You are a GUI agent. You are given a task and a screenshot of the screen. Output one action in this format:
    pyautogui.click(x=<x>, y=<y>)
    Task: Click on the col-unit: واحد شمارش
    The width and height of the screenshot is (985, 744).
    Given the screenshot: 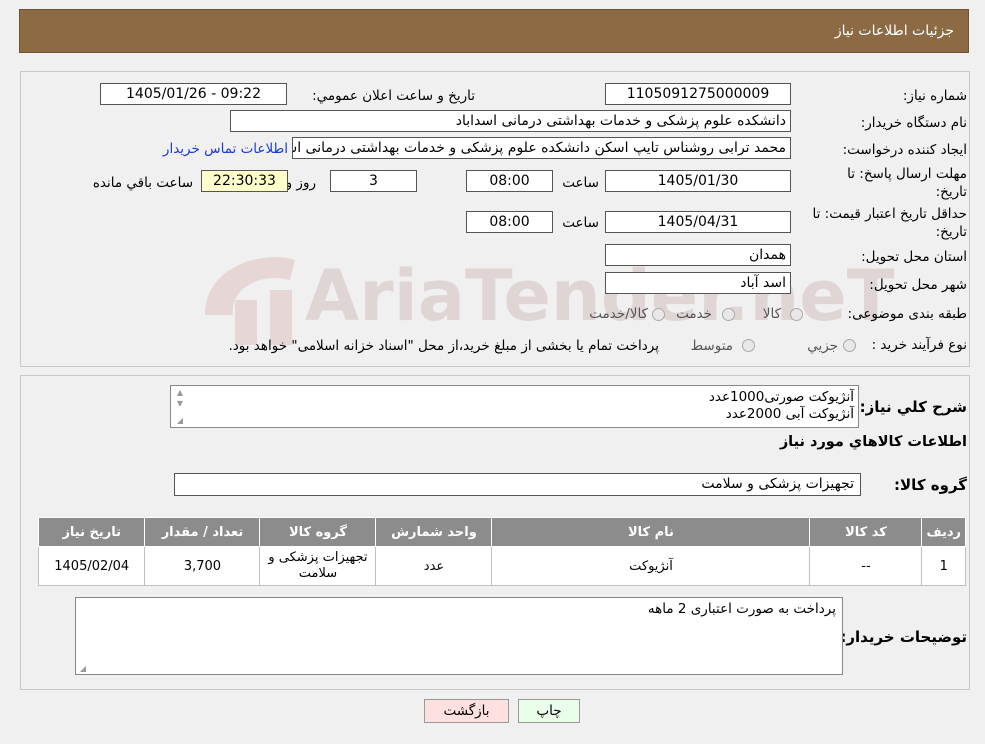 What is the action you would take?
    pyautogui.click(x=434, y=532)
    